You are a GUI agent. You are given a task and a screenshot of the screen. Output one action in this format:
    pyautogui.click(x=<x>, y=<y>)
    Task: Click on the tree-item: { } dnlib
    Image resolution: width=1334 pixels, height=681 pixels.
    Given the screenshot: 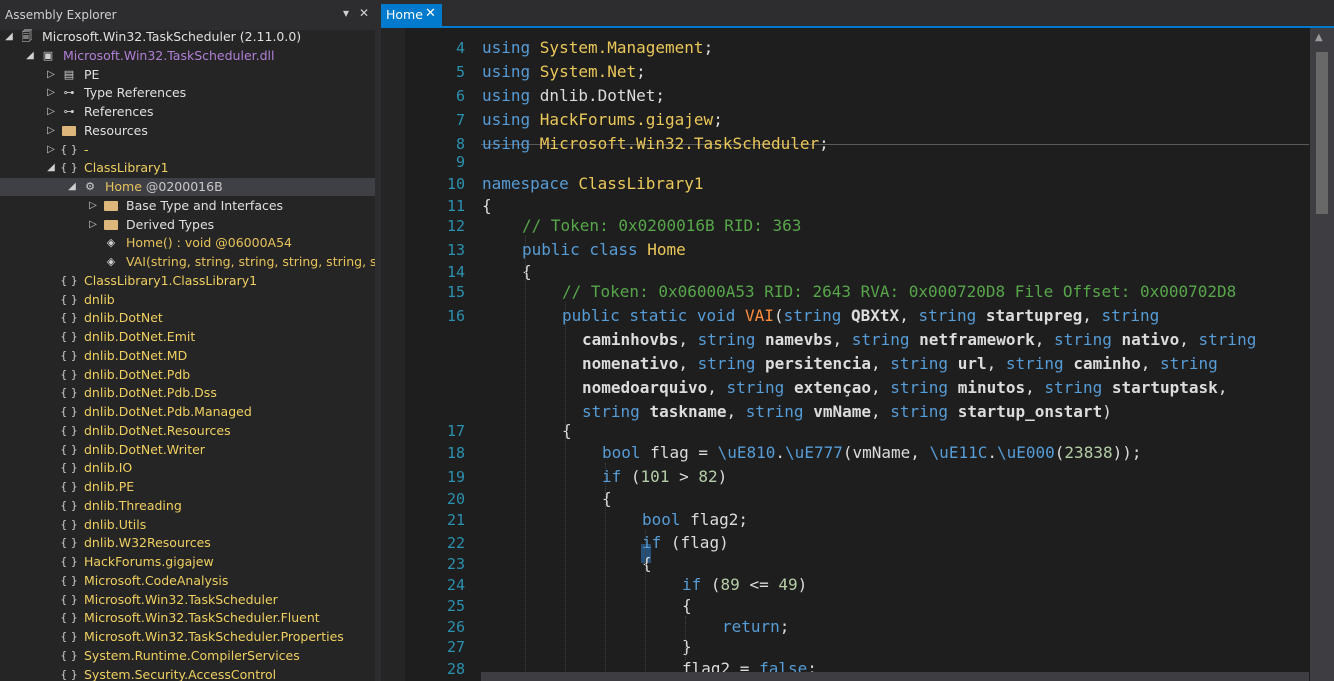 What is the action you would take?
    pyautogui.click(x=187, y=300)
    